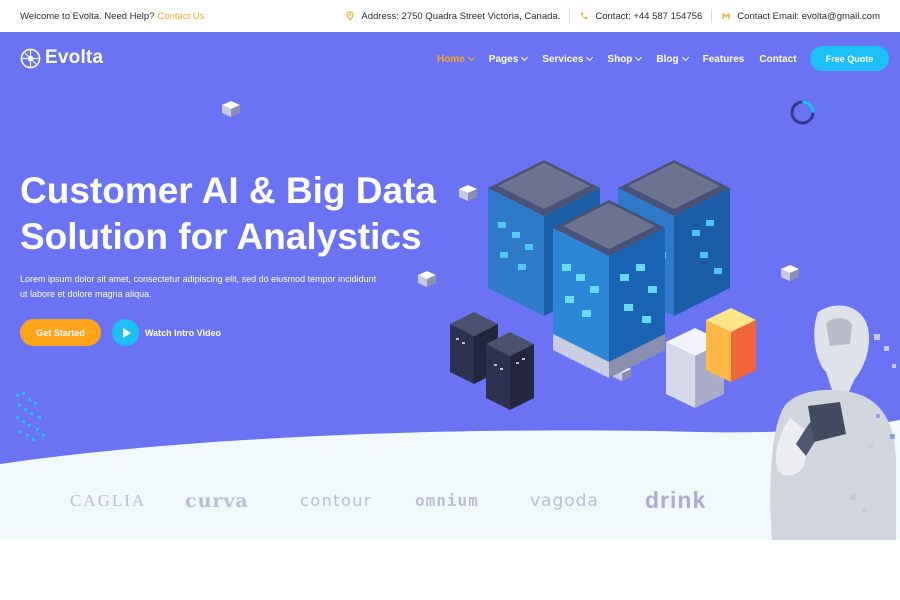 The width and height of the screenshot is (900, 600). Describe the element at coordinates (30, 58) in the screenshot. I see `evolta-logo-icon` at that location.